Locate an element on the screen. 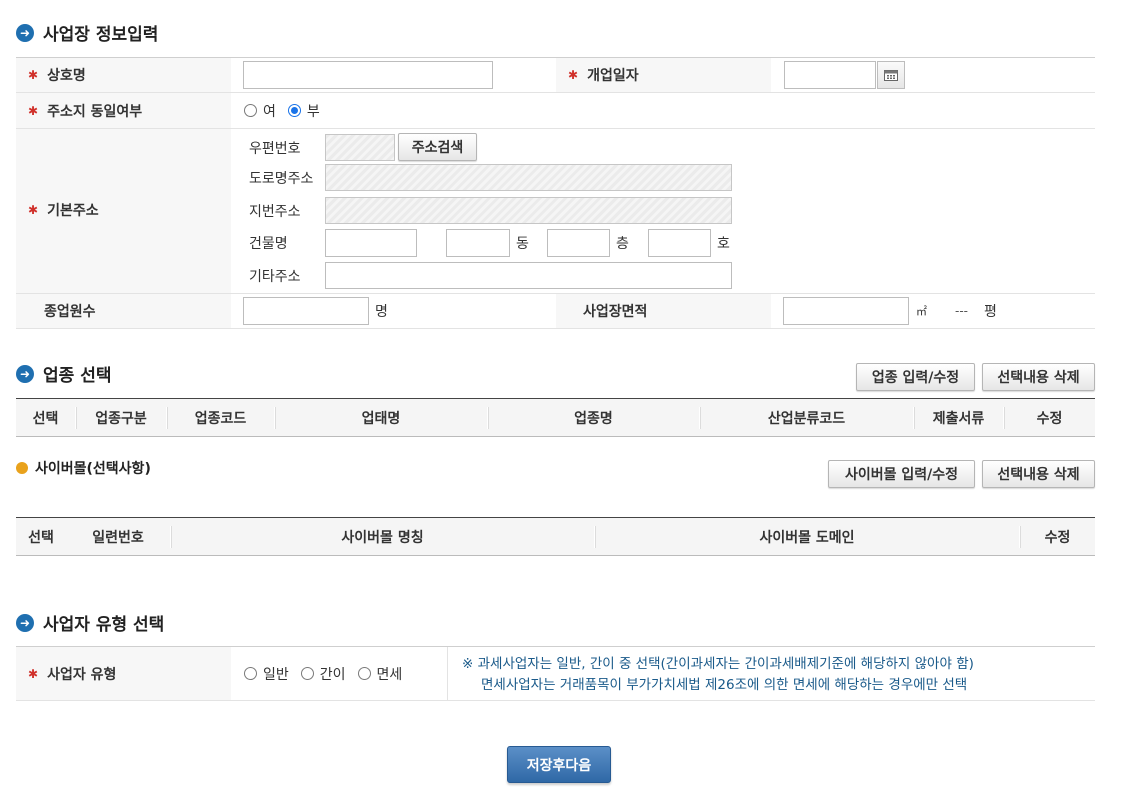 Image resolution: width=1135 pixels, height=810 pixels. industry-delete-button: 선택내용 삭제 is located at coordinates (1038, 377).